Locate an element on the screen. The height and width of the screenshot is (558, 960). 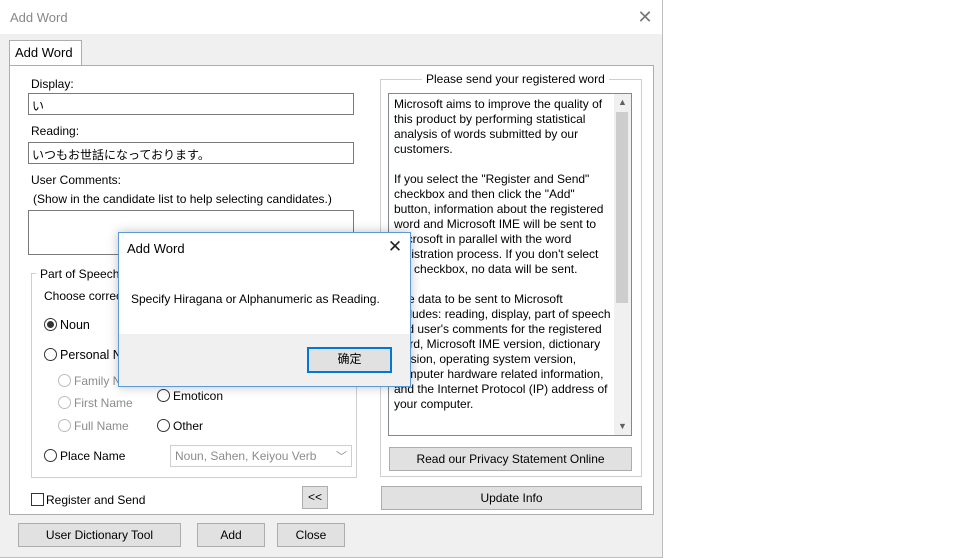
tab-add-word: Add Word is located at coordinates (45, 53).